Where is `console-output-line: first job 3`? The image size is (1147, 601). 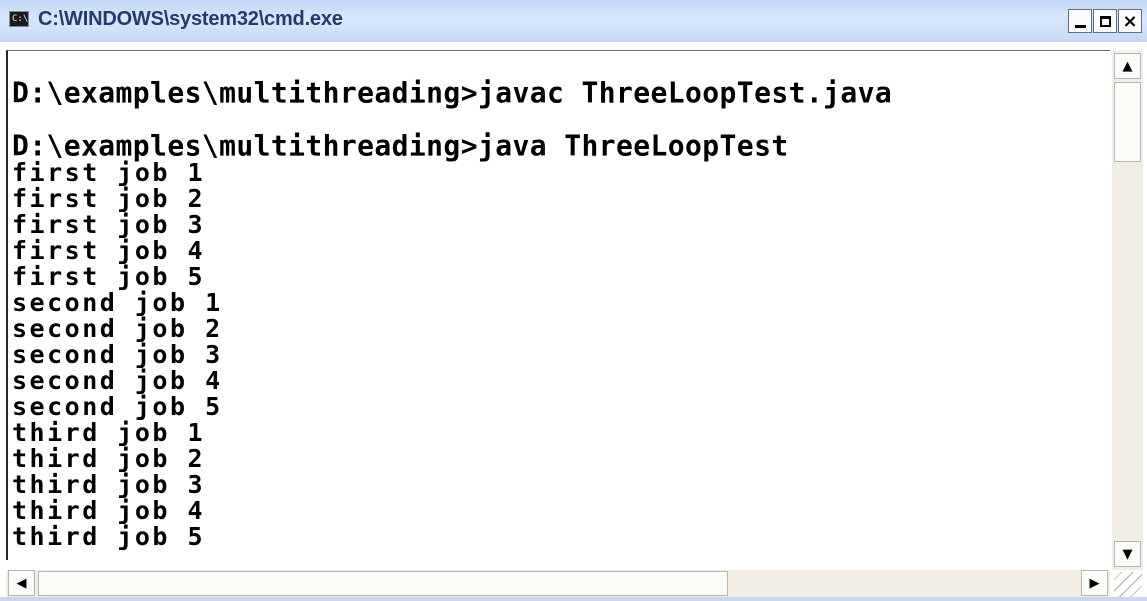 console-output-line: first job 3 is located at coordinates (109, 224).